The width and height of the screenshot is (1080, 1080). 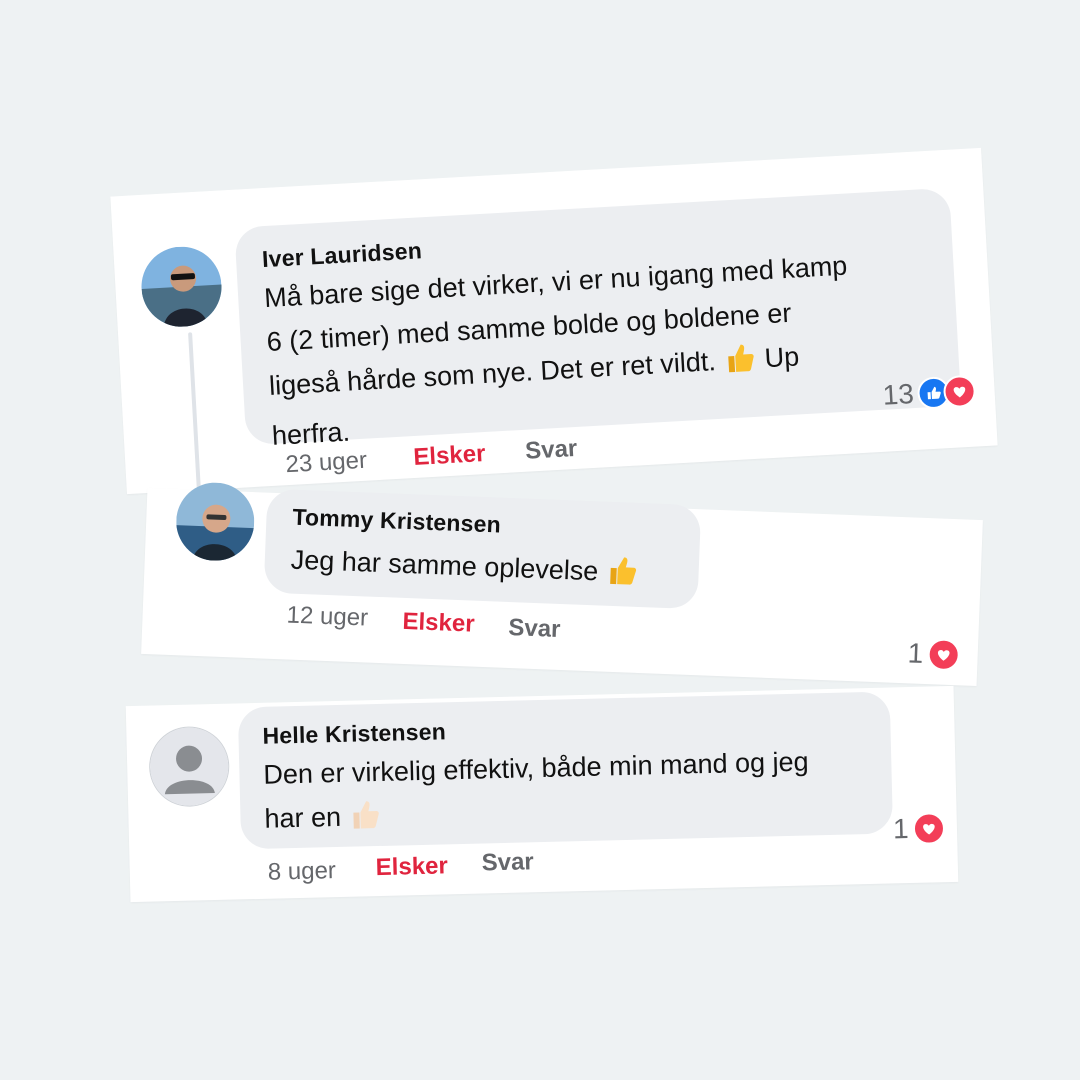 I want to click on comment-timestamp: 12 uger, so click(x=327, y=616).